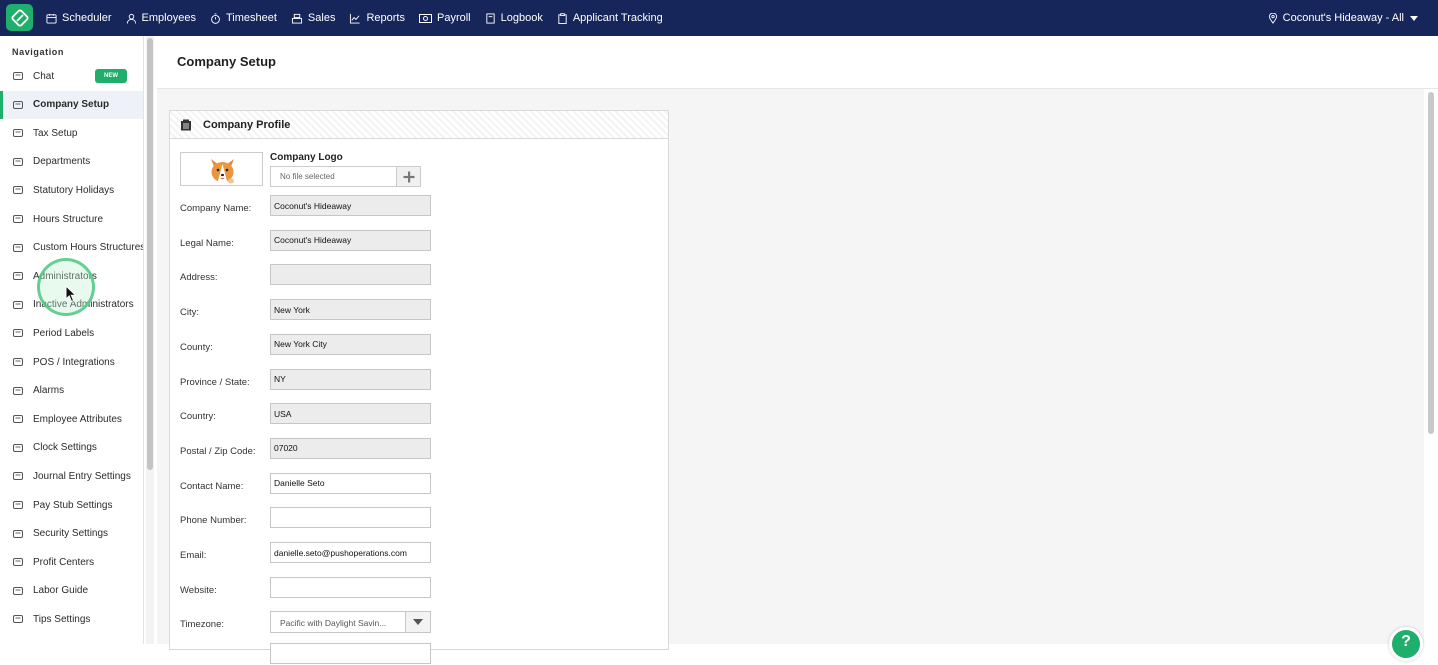 This screenshot has height=665, width=1438. I want to click on sidebar-item-period-labels: Period Labels, so click(71, 333).